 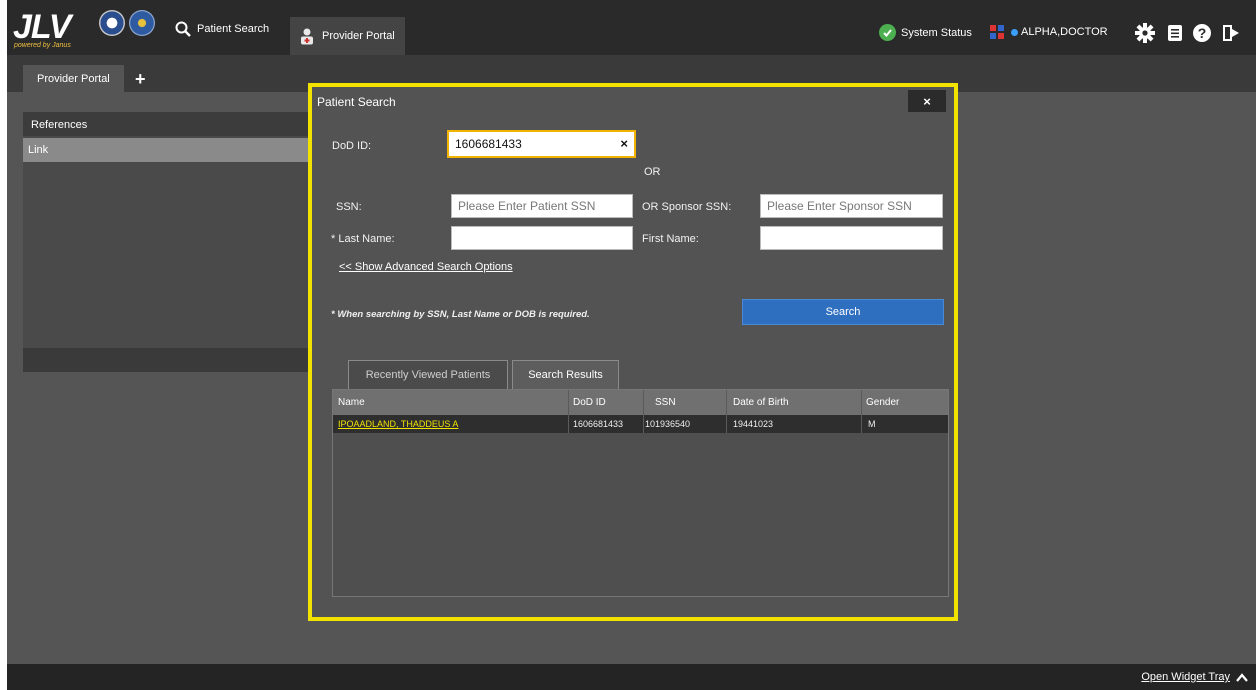 I want to click on tab-provider-portal: Provider Portal, so click(x=73, y=78).